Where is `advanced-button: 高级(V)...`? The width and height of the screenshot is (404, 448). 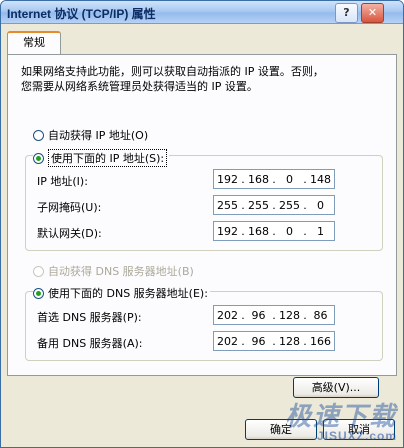 advanced-button: 高级(V)... is located at coordinates (336, 387).